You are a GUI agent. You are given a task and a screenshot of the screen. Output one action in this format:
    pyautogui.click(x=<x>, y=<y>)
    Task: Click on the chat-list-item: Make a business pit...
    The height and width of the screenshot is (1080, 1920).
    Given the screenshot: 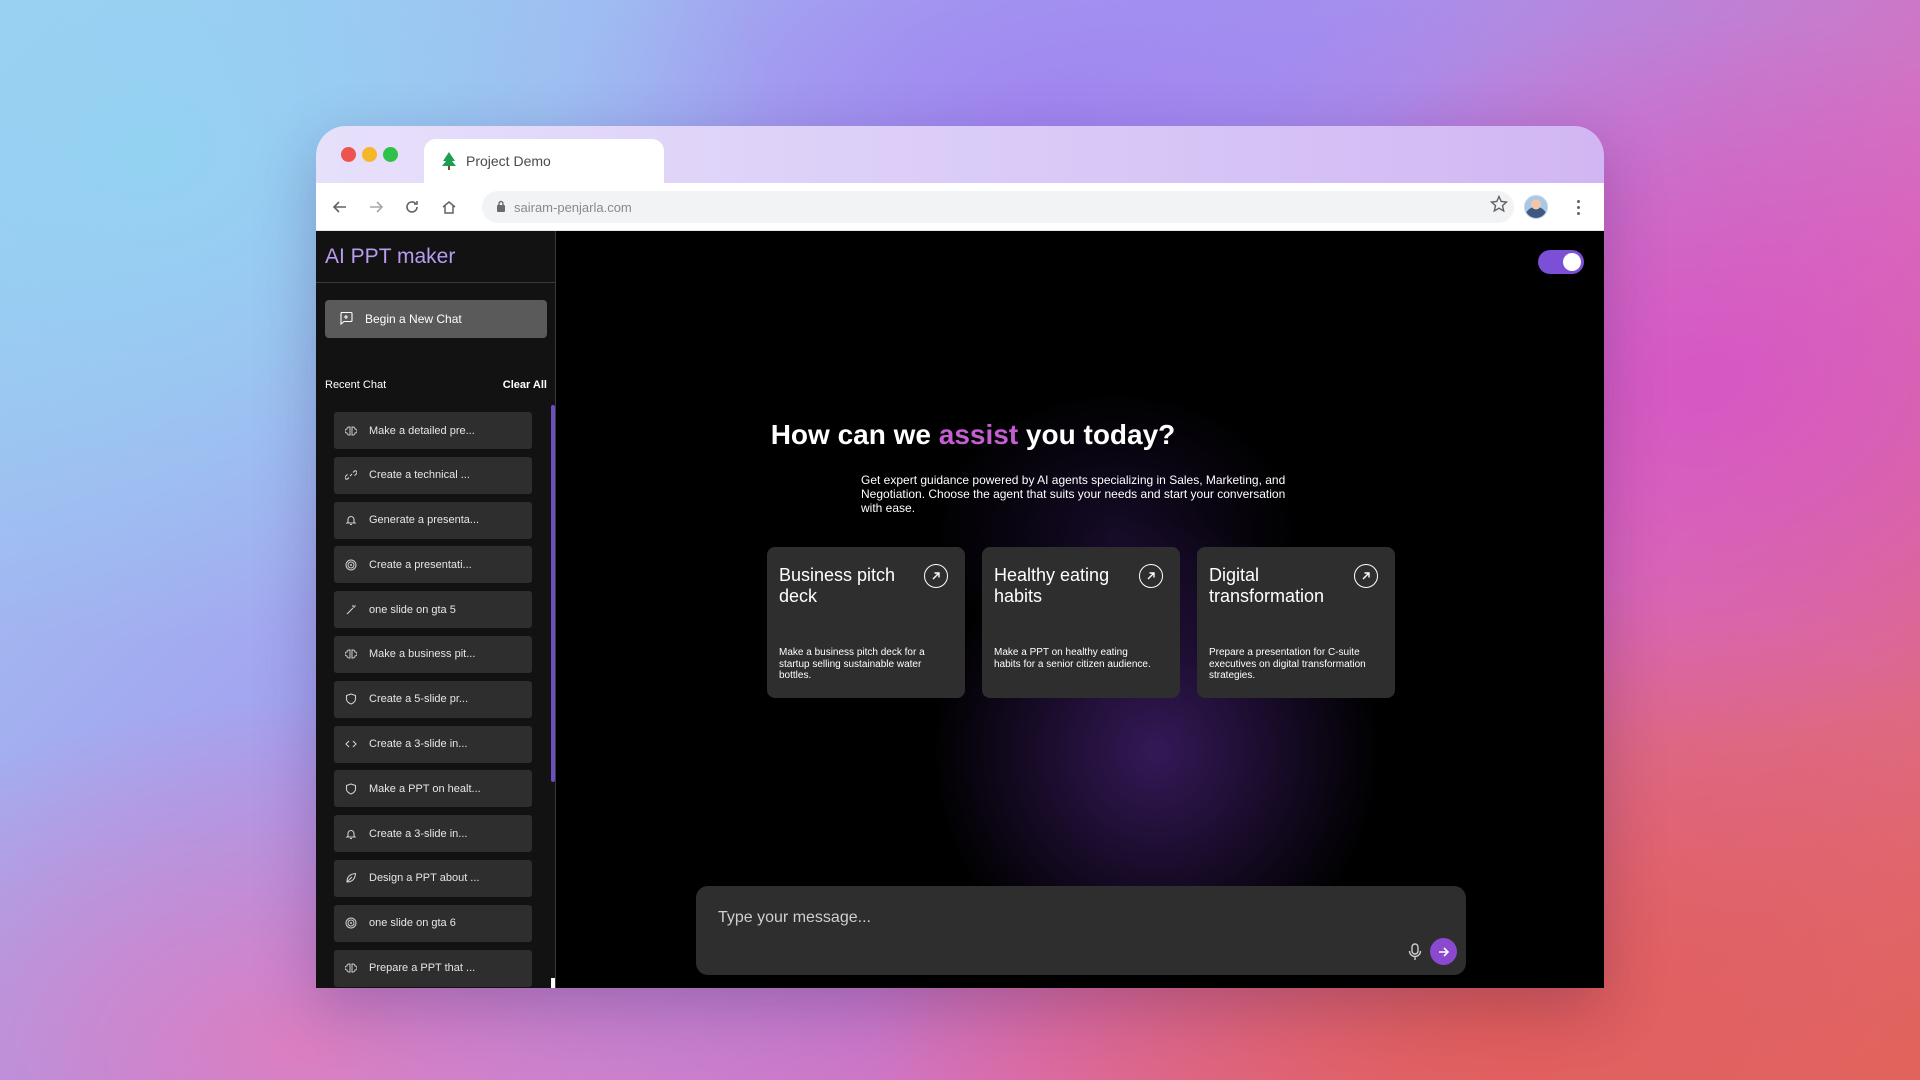 What is the action you would take?
    pyautogui.click(x=433, y=654)
    